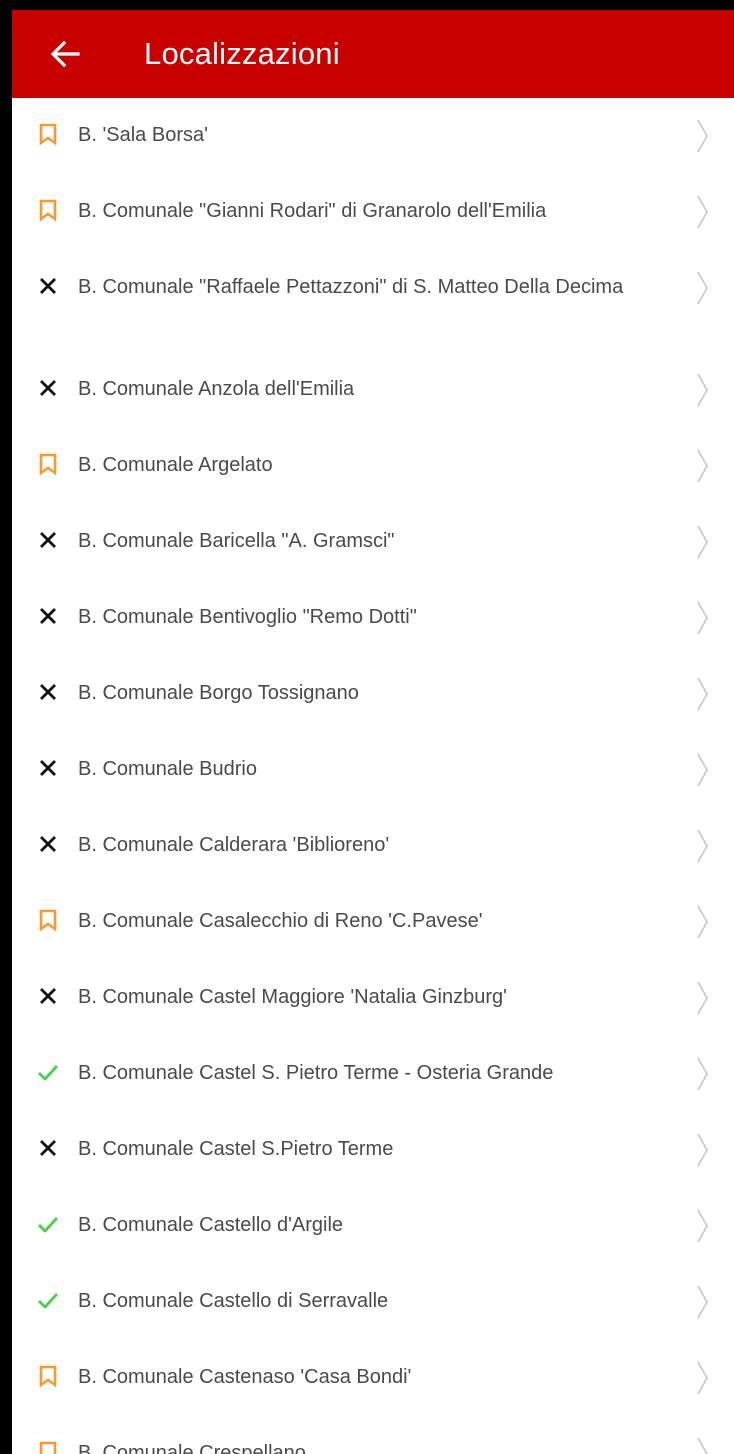  I want to click on list-item-label: B. Comunale Castenaso 'Casa Bondi', so click(245, 1377).